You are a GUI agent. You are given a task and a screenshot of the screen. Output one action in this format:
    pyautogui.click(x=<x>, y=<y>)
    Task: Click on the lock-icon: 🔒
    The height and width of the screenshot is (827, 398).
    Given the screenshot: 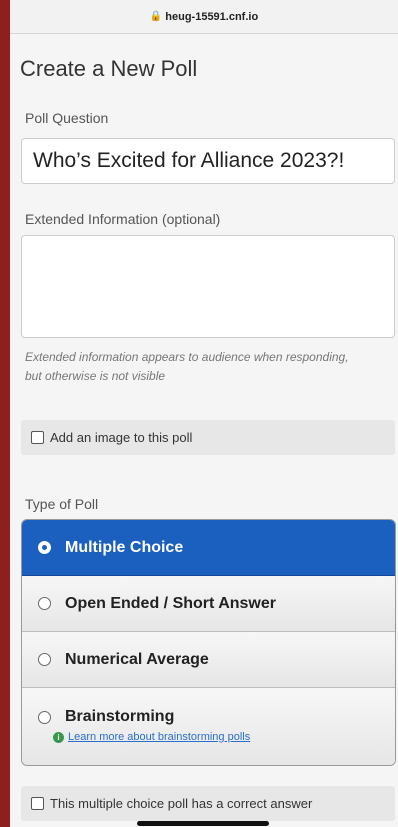 What is the action you would take?
    pyautogui.click(x=156, y=16)
    